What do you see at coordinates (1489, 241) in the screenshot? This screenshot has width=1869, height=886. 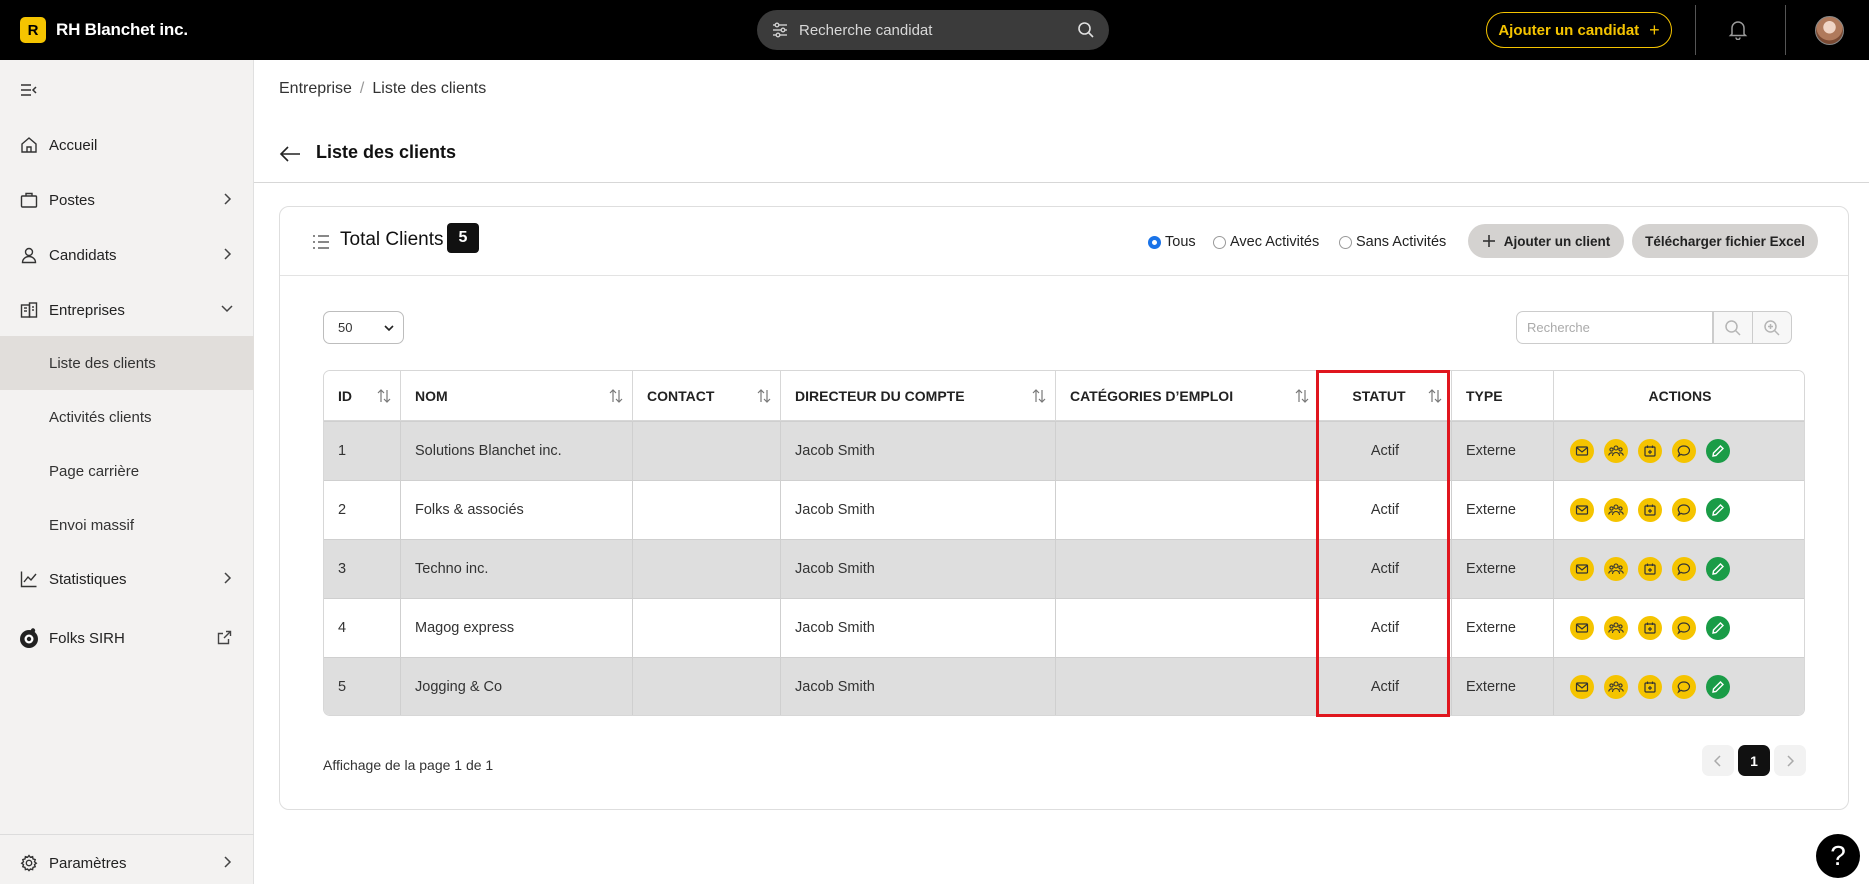 I see `plus-icon` at bounding box center [1489, 241].